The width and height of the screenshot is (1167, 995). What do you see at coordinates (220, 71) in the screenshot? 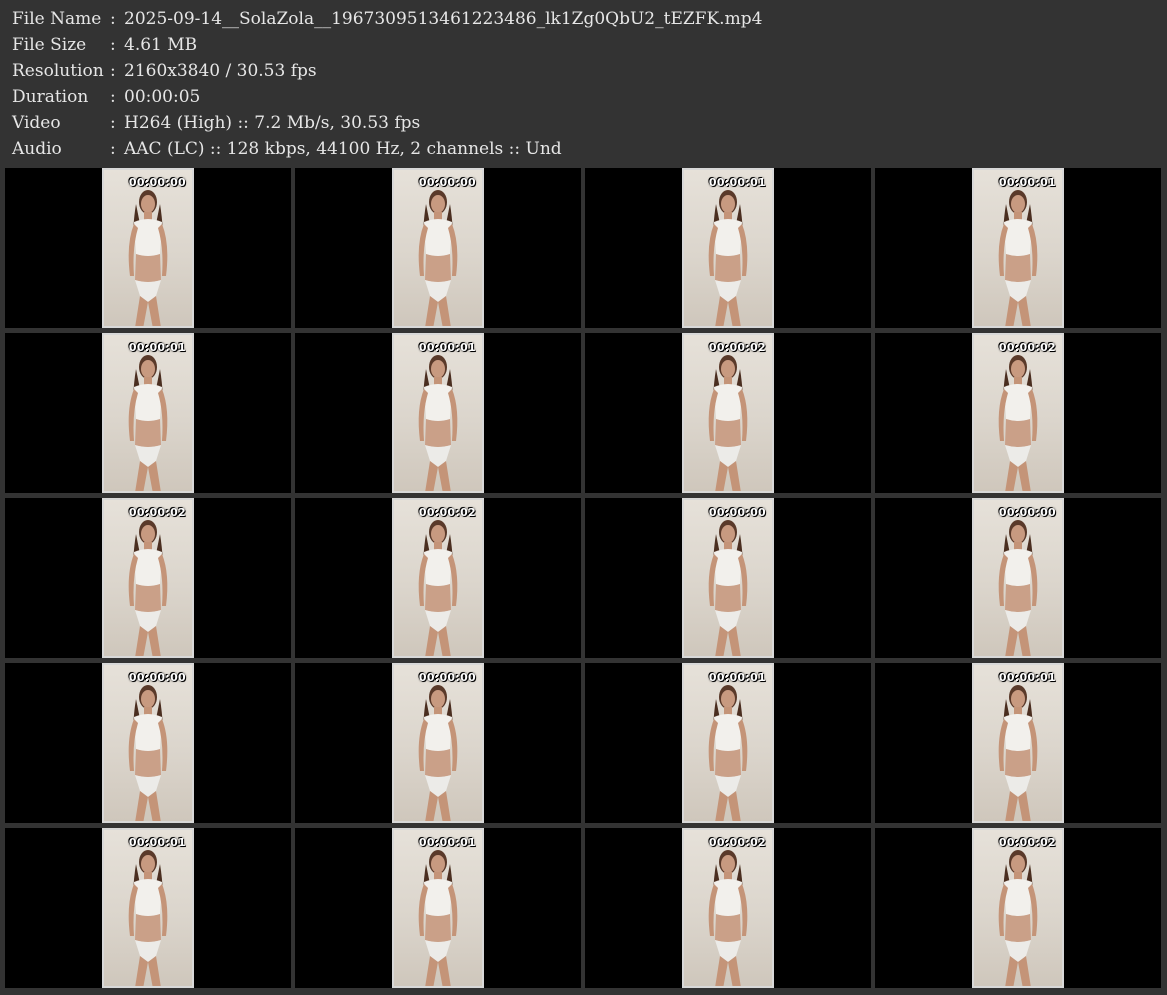
I see `info-value: 2160x3840 / 30.53 fps` at bounding box center [220, 71].